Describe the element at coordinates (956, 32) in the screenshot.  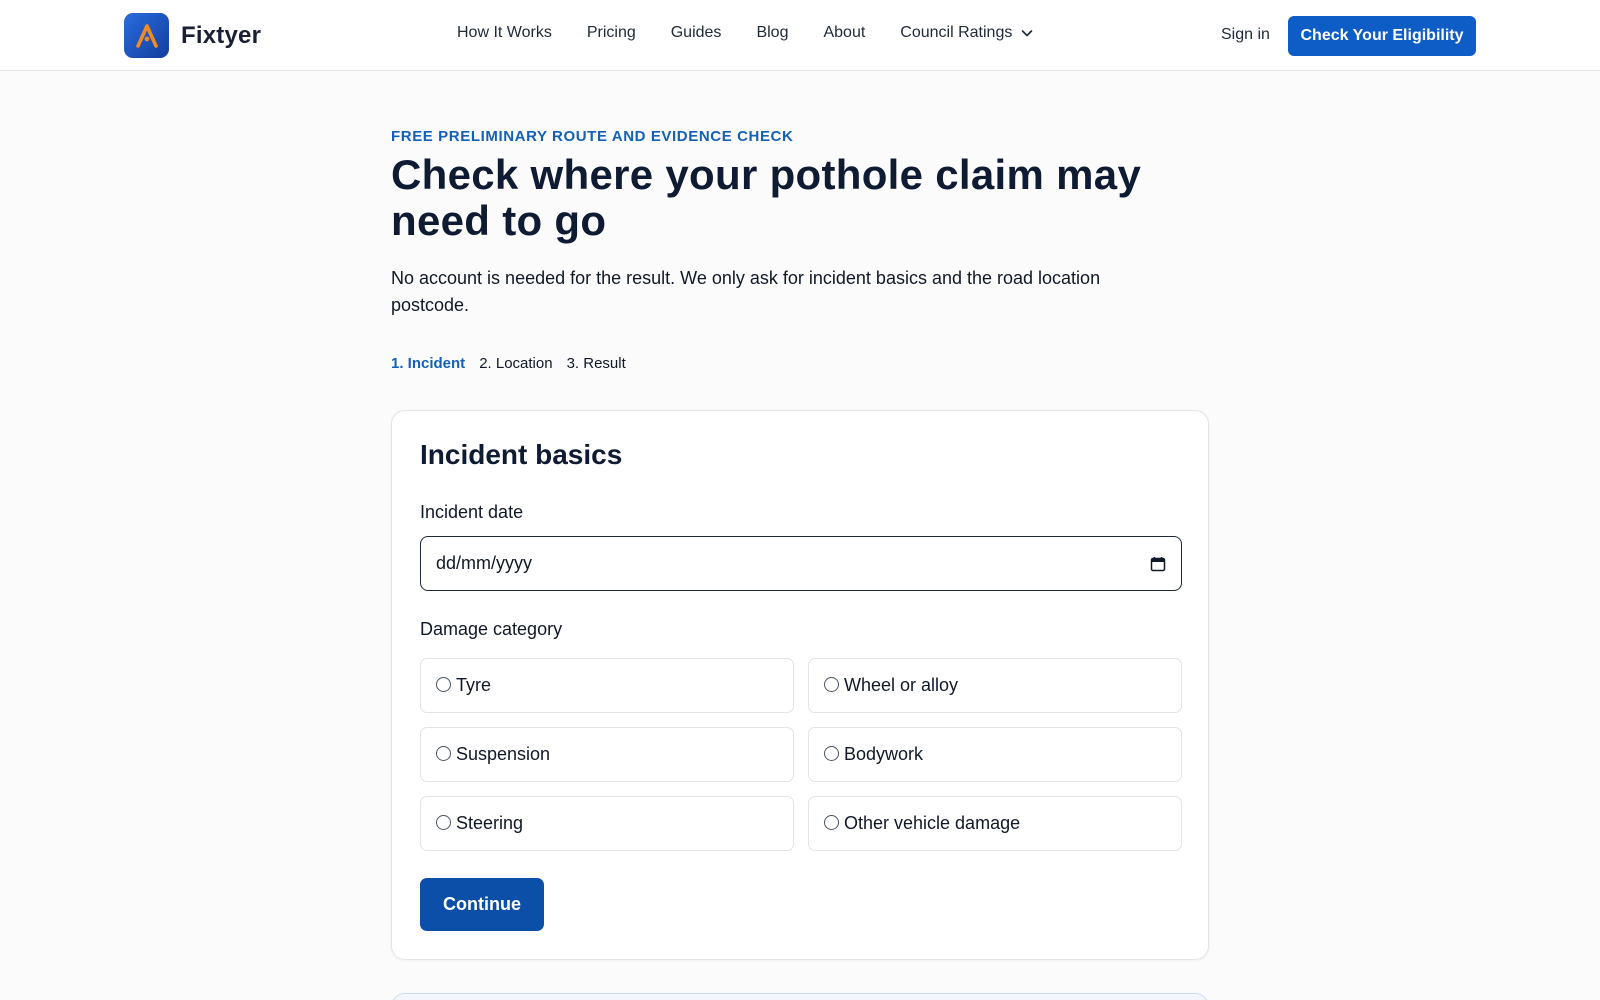
I see `nav-council-ratings-label: Council Ratings` at that location.